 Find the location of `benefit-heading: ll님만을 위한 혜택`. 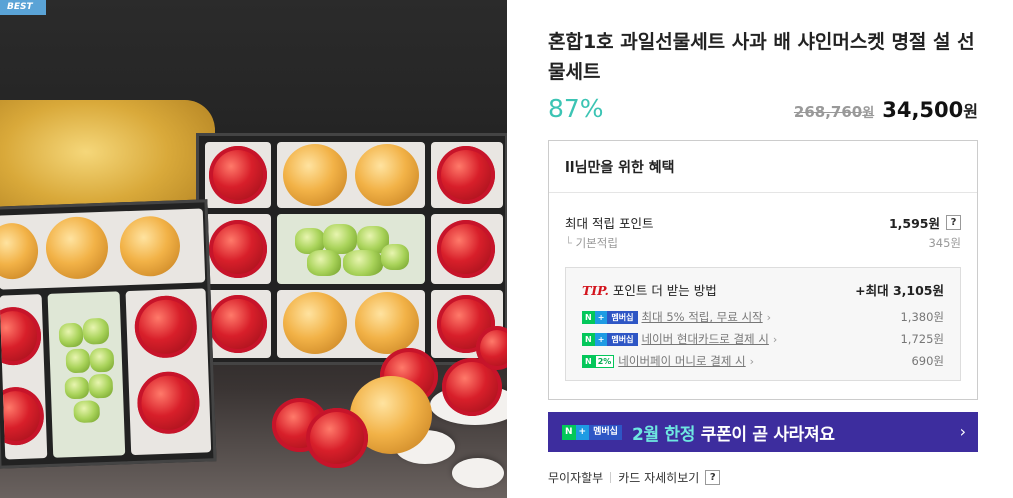

benefit-heading: ll님만을 위한 혜택 is located at coordinates (763, 167).